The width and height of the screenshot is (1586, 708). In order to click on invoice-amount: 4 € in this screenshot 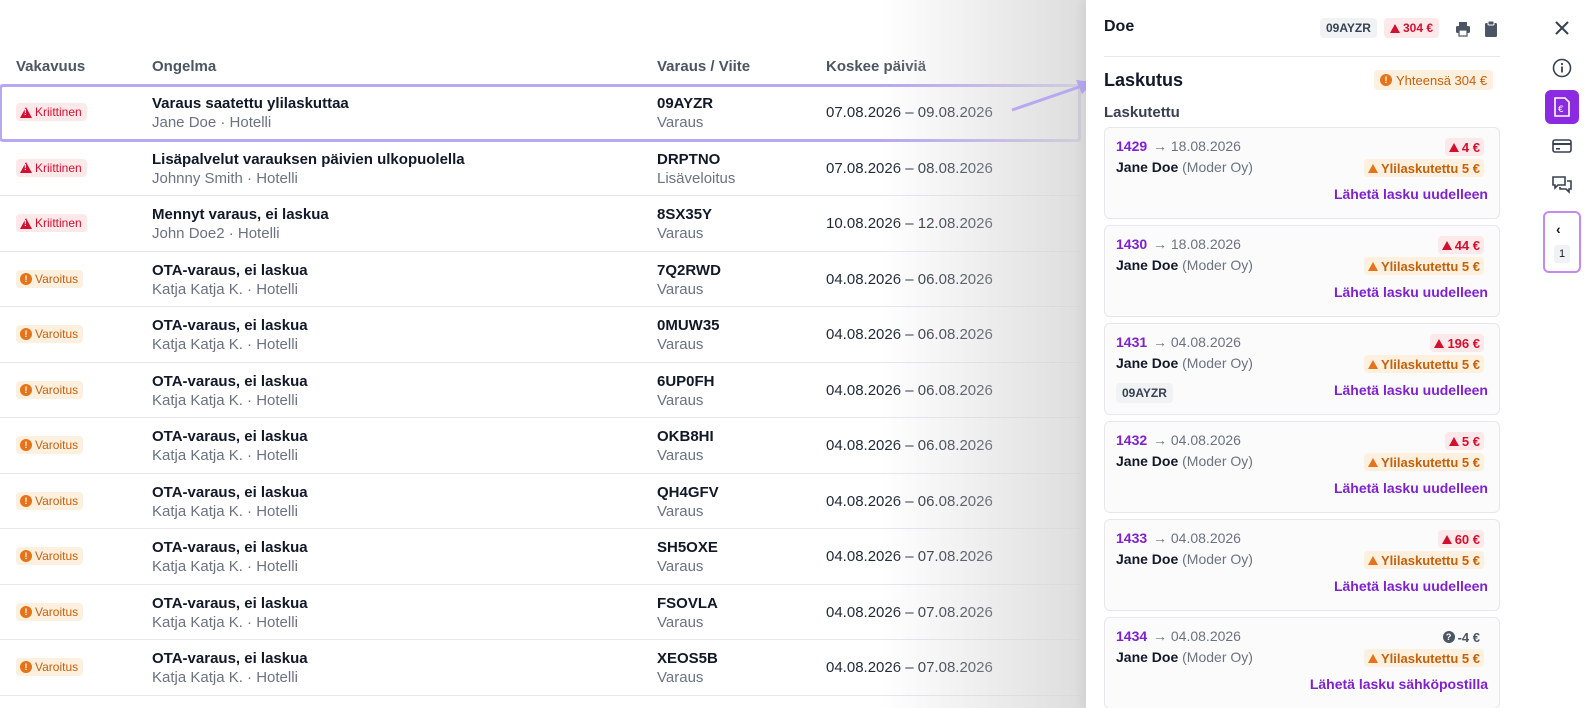, I will do `click(1464, 147)`.